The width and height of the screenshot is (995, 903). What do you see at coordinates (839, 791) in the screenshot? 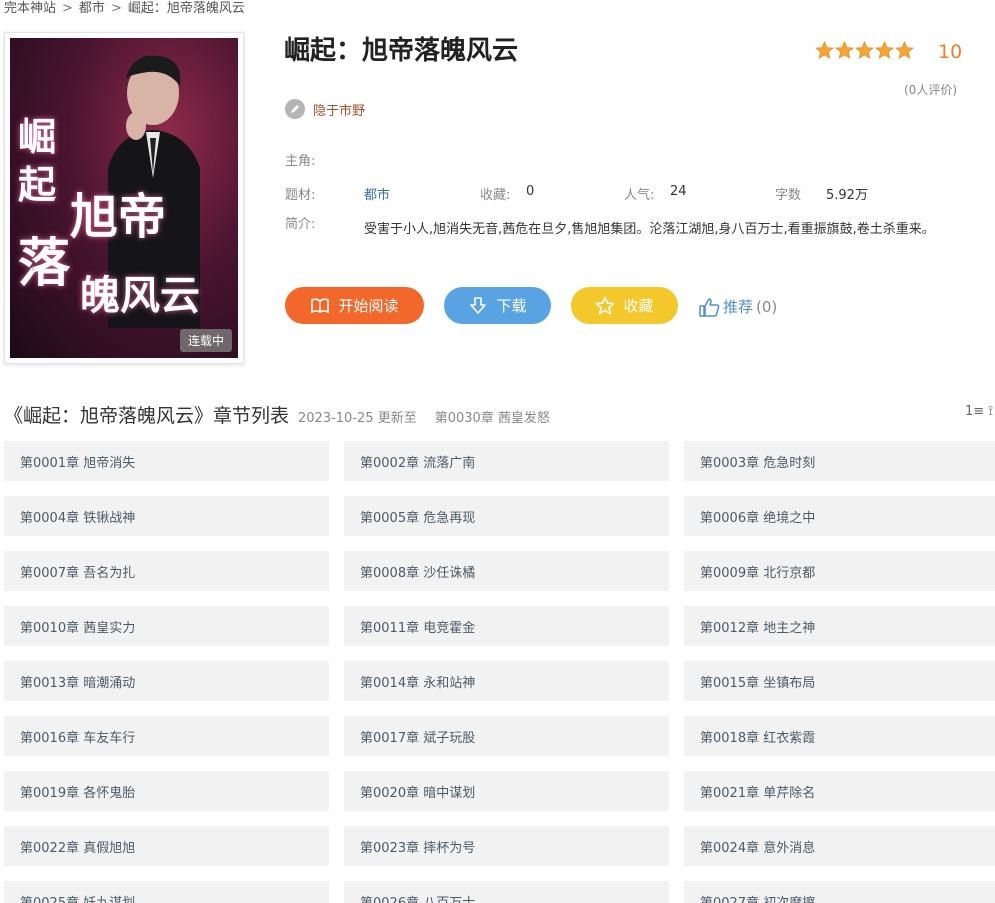
I see `chapter-item: 第0021章 单芹除名` at bounding box center [839, 791].